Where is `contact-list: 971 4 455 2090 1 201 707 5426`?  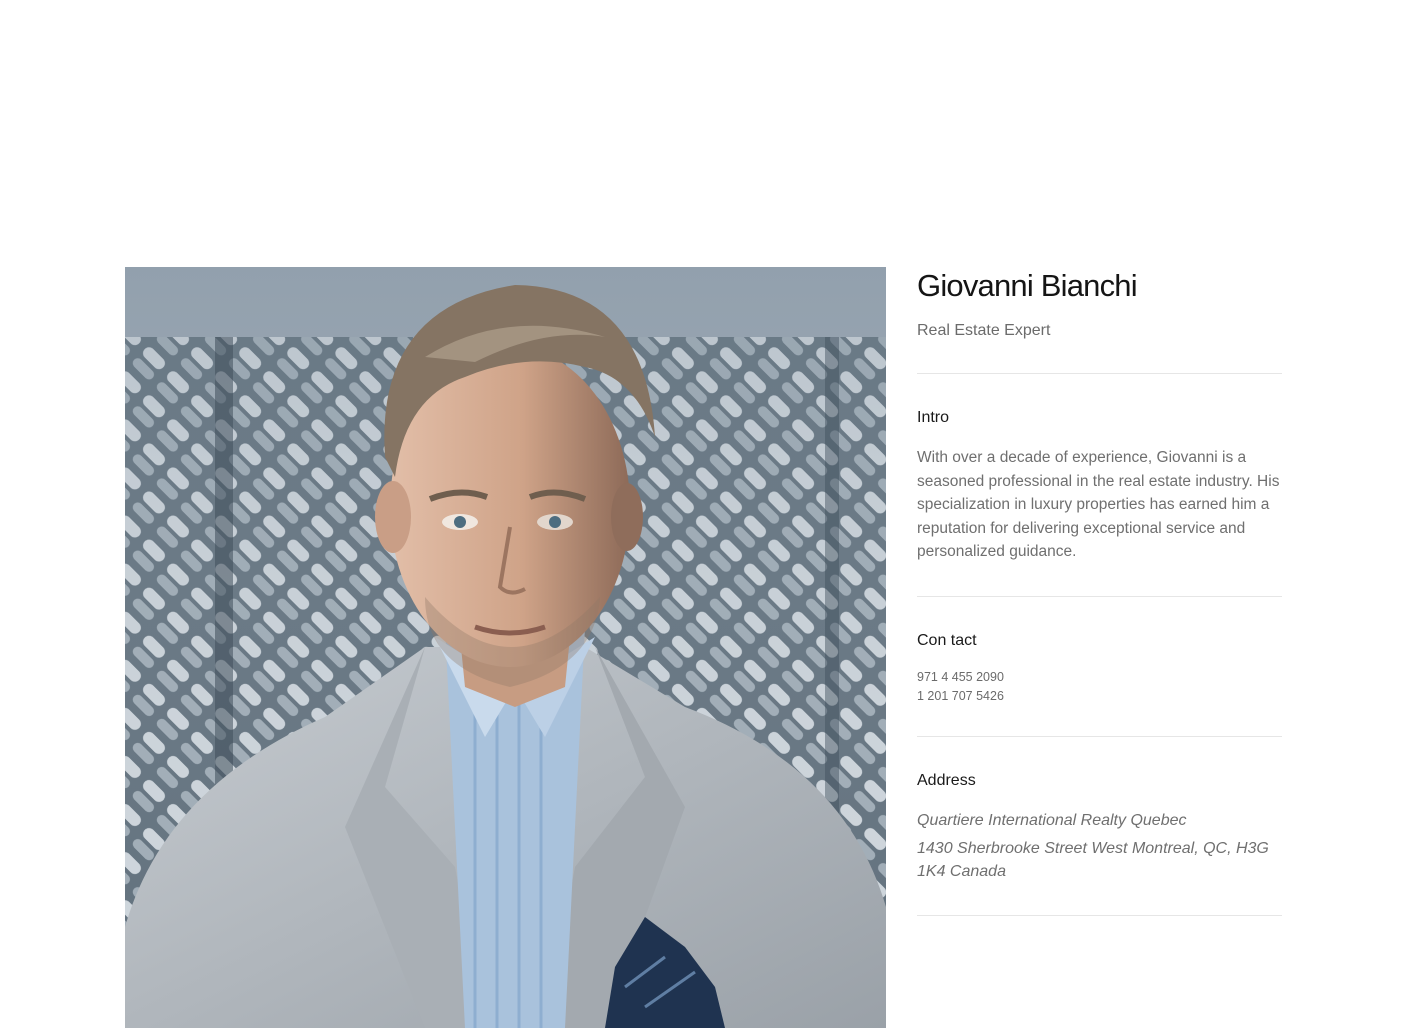 contact-list: 971 4 455 2090 1 201 707 5426 is located at coordinates (1099, 687).